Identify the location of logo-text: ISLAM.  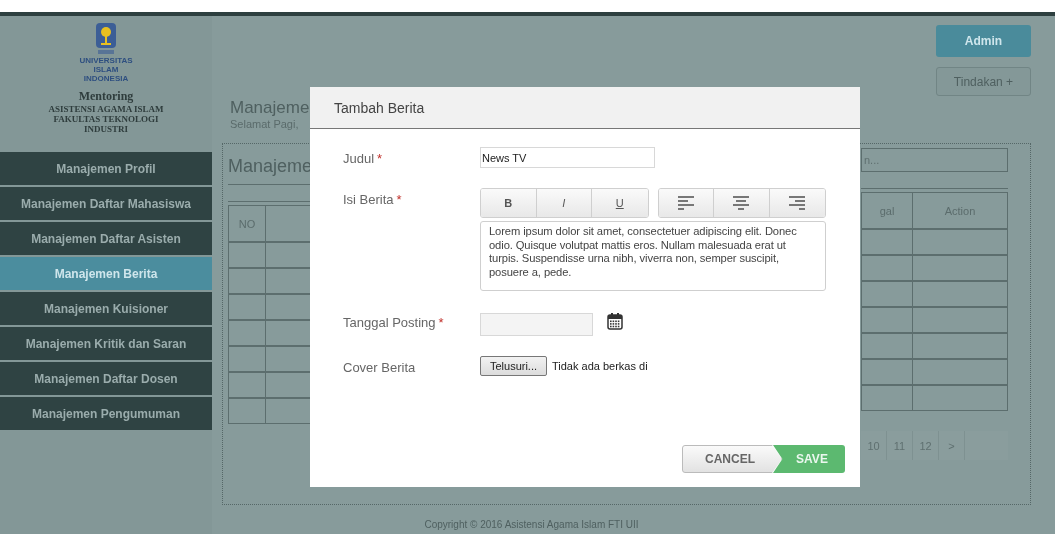
(106, 70).